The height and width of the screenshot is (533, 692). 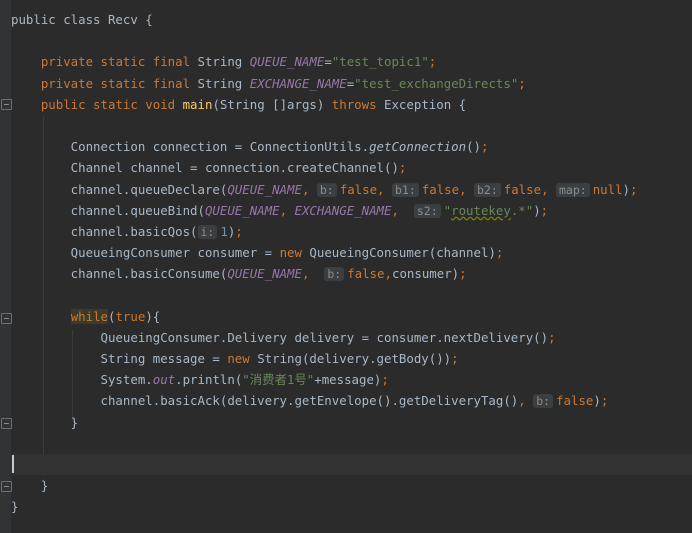 What do you see at coordinates (425, 104) in the screenshot?
I see `code-token: Exception {` at bounding box center [425, 104].